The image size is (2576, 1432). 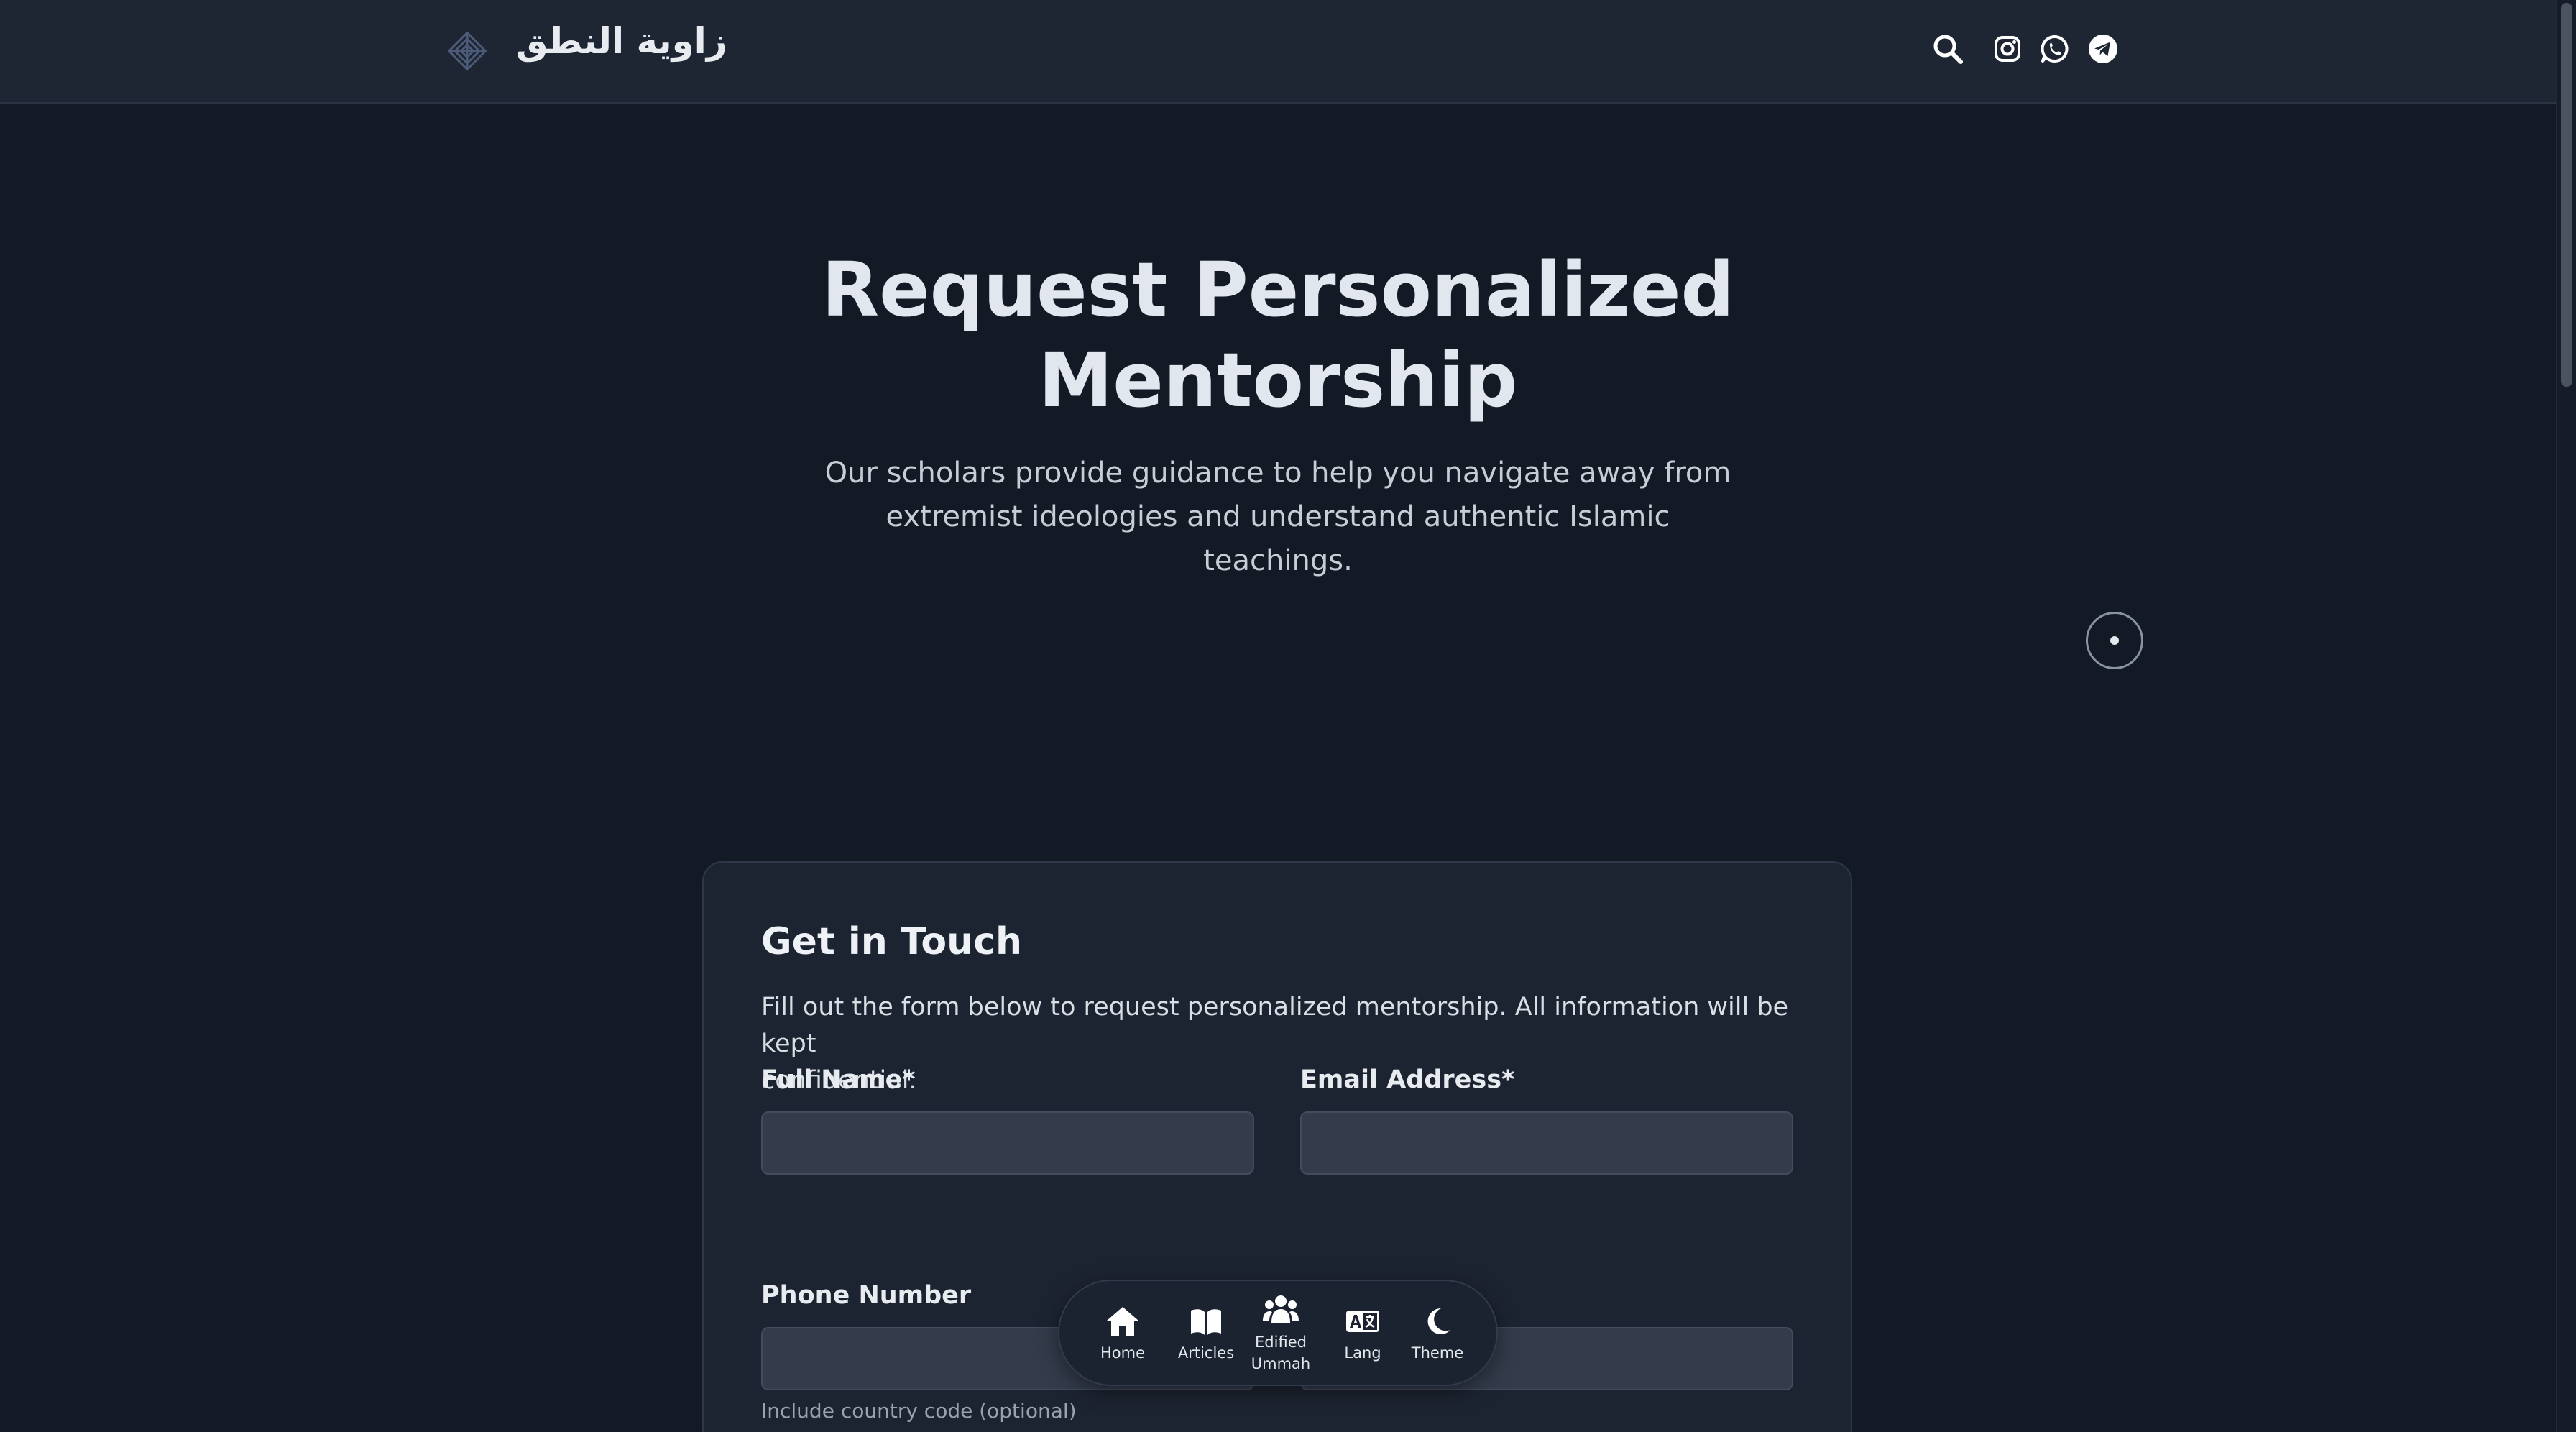 I want to click on home-icon, so click(x=1122, y=1321).